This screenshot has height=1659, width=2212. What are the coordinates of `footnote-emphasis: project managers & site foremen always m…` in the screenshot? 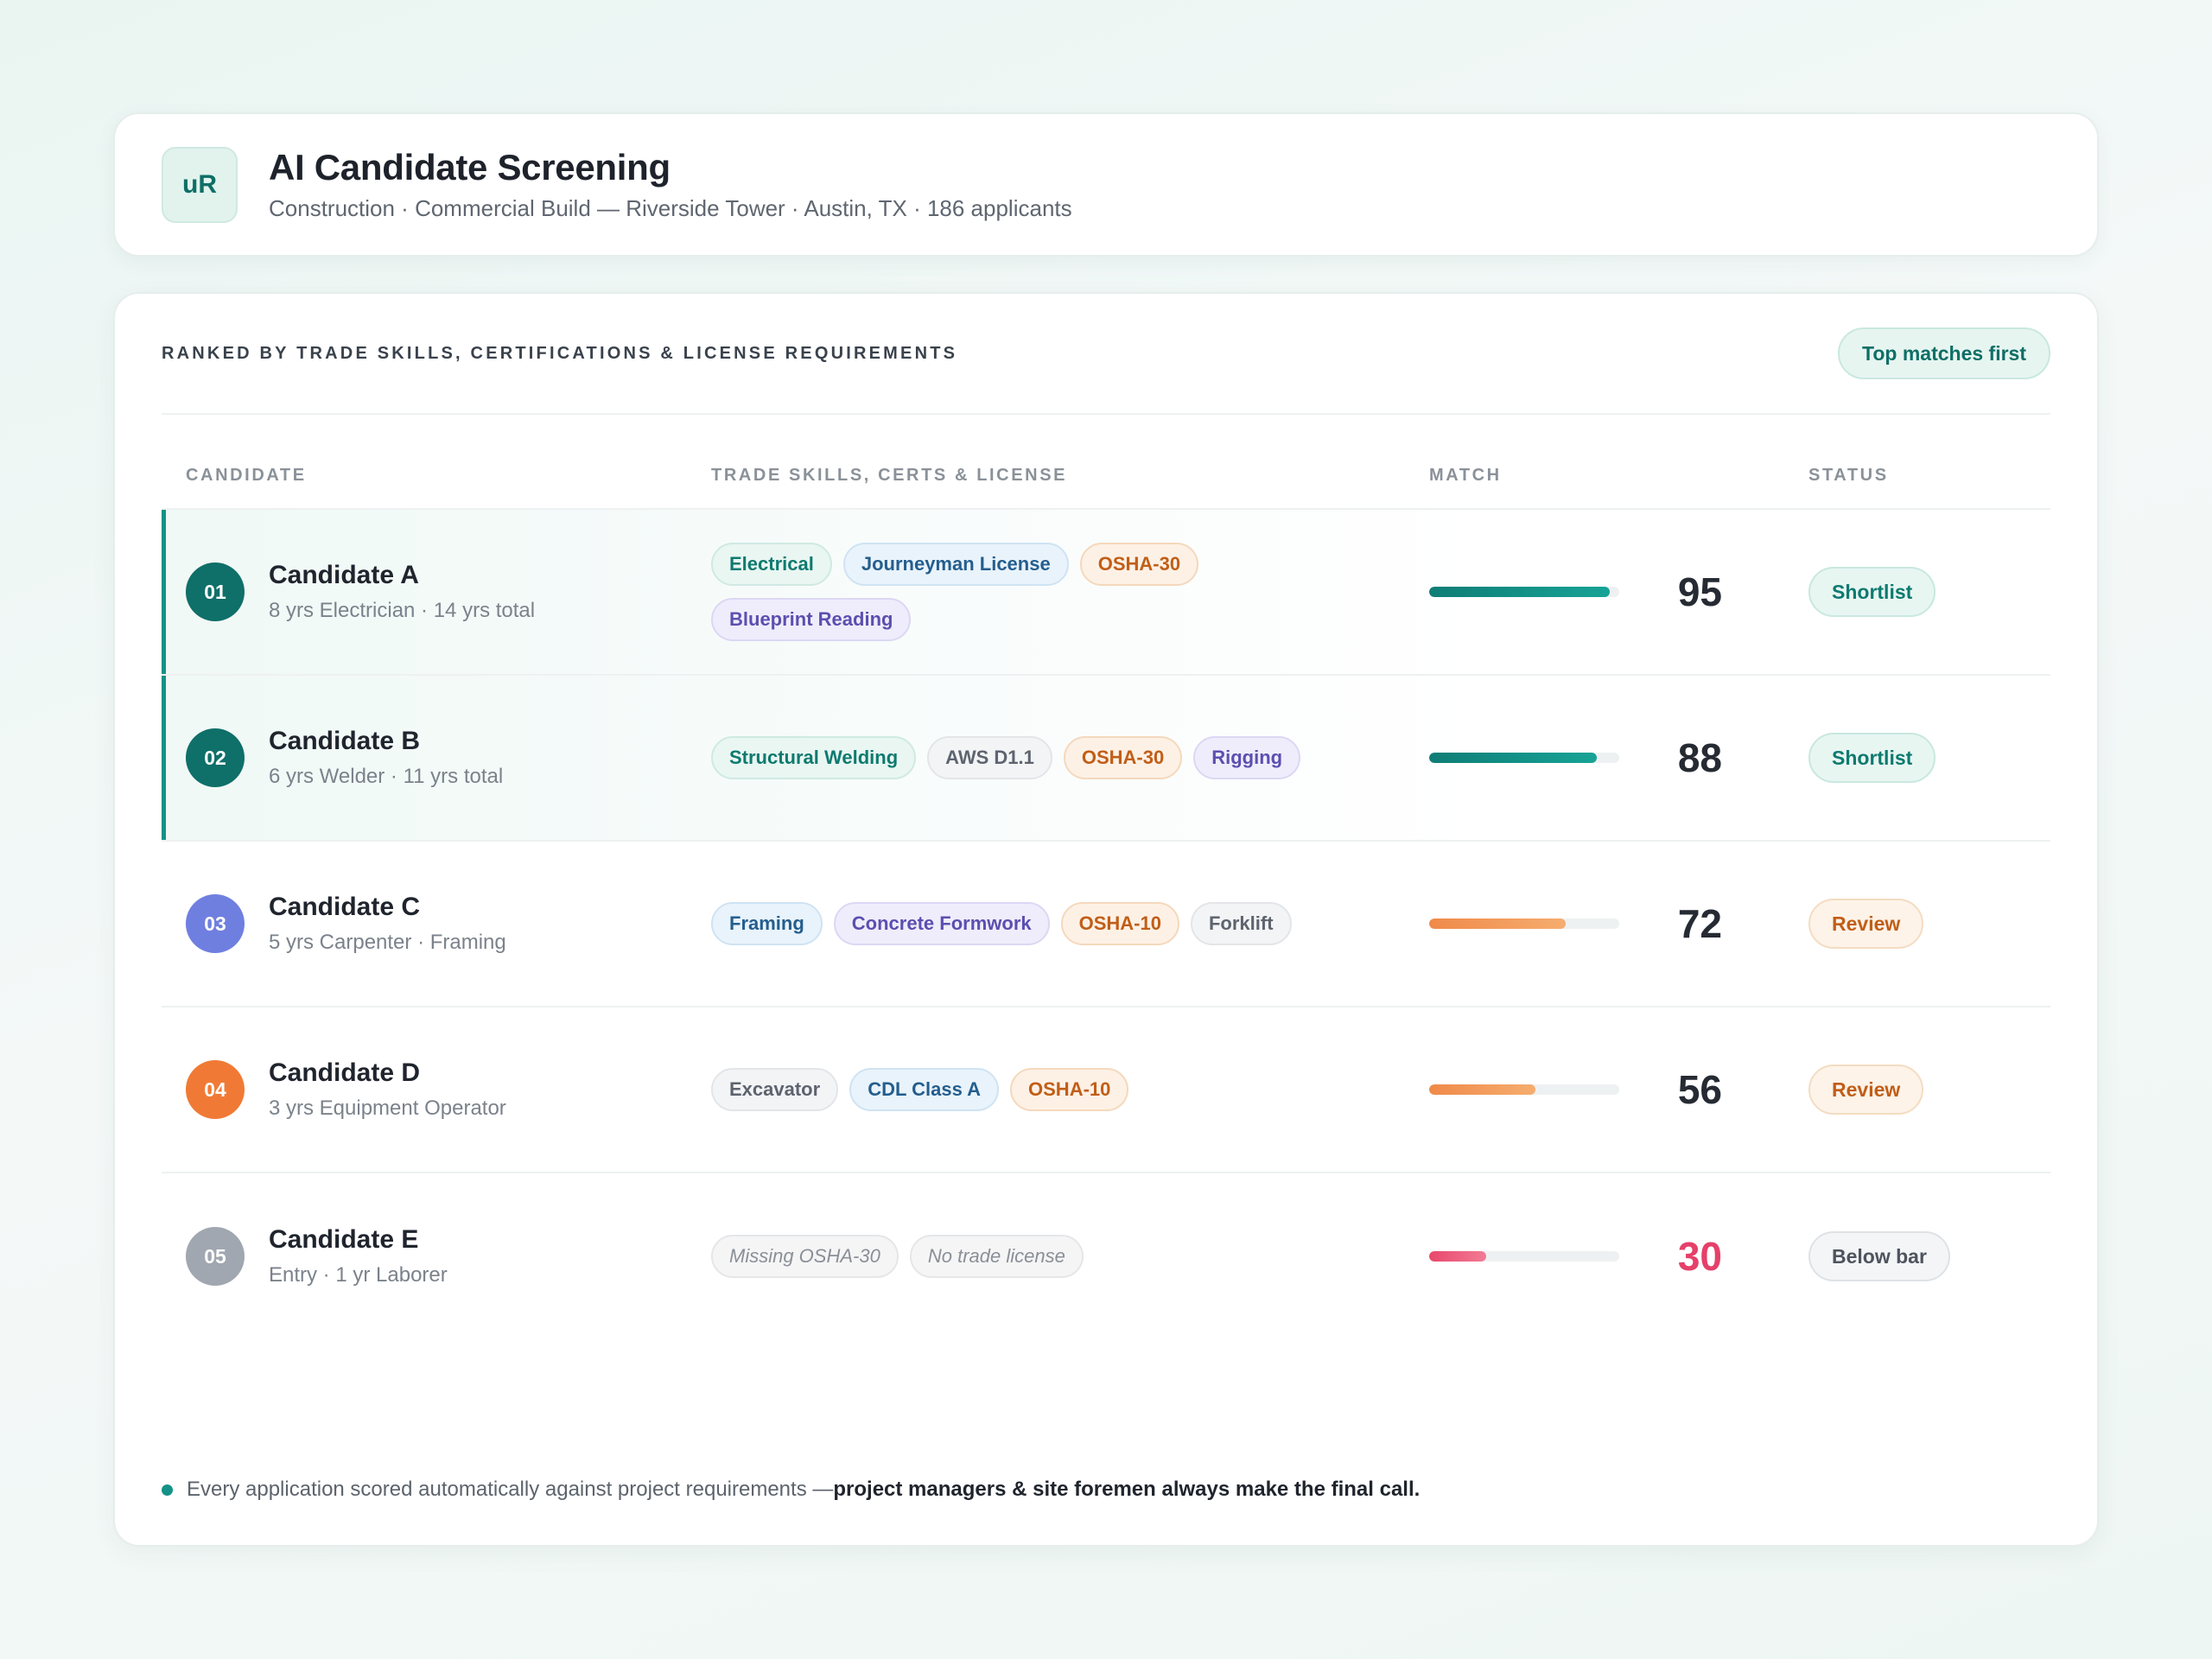 It's located at (1127, 1489).